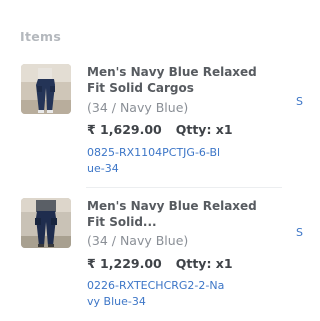 The image size is (320, 321). What do you see at coordinates (157, 294) in the screenshot?
I see `product-sku-link: 0226-RXTECHCRG2-2-Navy Blue-34` at bounding box center [157, 294].